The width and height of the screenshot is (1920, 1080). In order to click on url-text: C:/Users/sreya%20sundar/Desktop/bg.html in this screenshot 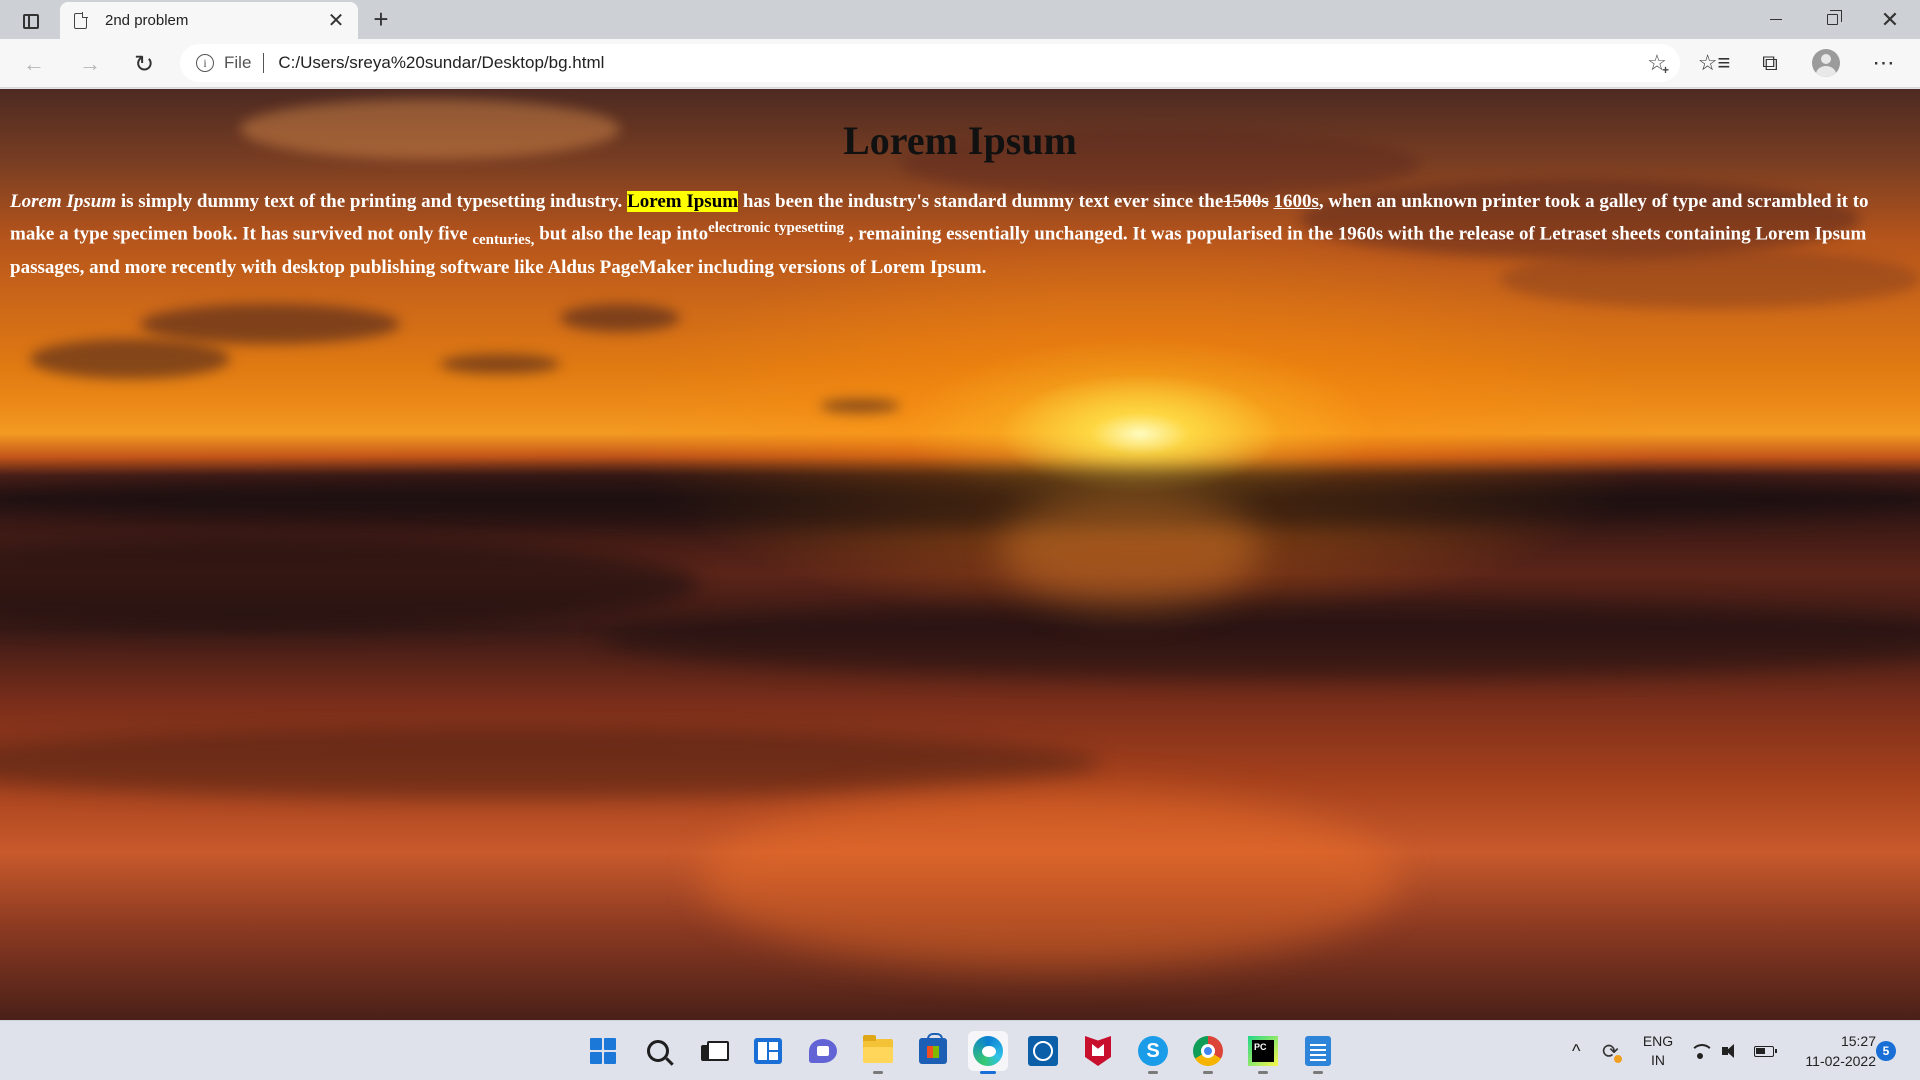, I will do `click(959, 63)`.